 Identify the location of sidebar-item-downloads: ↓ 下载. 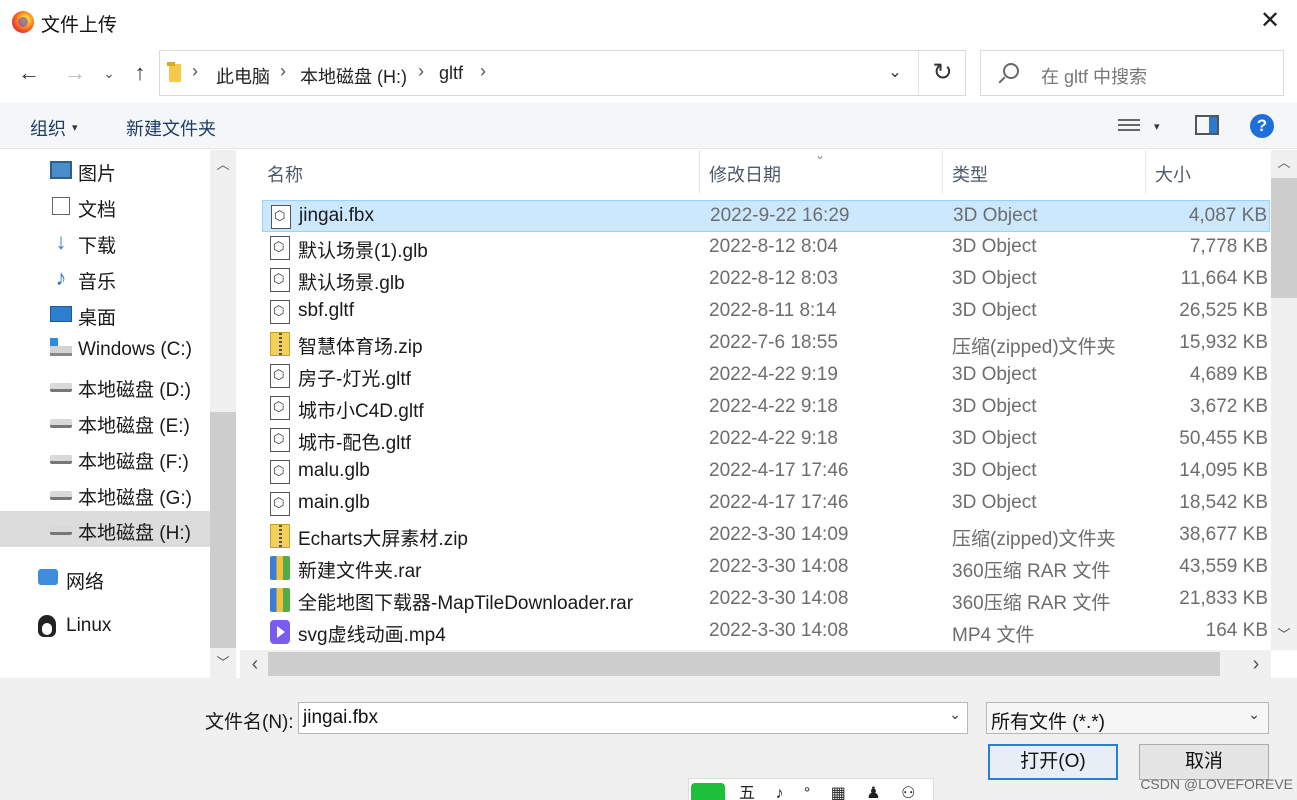
(105, 242).